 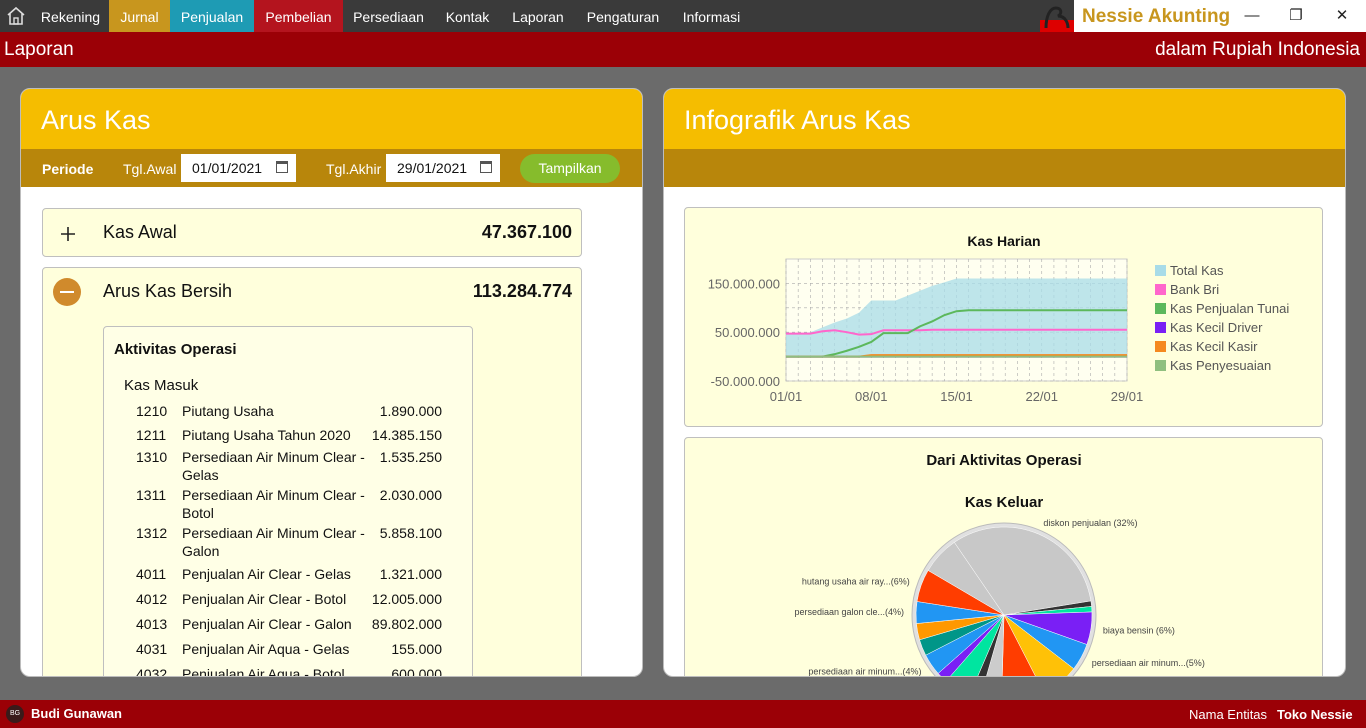 I want to click on menu-pembelian: Pembelian, so click(x=298, y=16).